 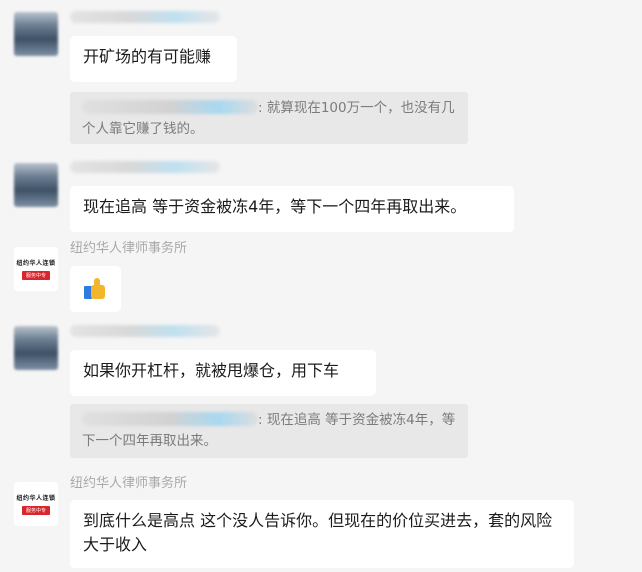 I want to click on message-bubble: 到底什么是高点 这个没人告诉你。但现在的价位买进去，套的风险大于收入, so click(x=322, y=534).